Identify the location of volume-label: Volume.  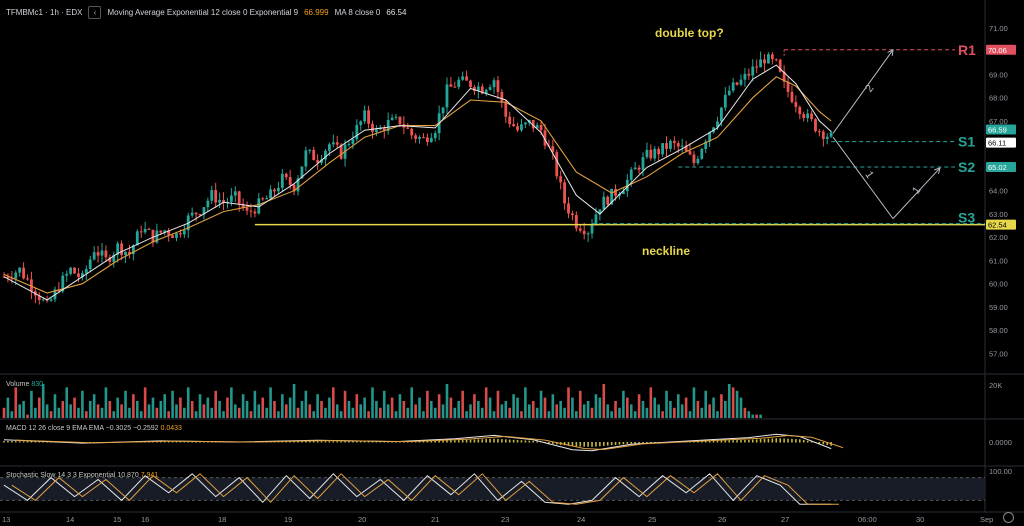
(17, 384).